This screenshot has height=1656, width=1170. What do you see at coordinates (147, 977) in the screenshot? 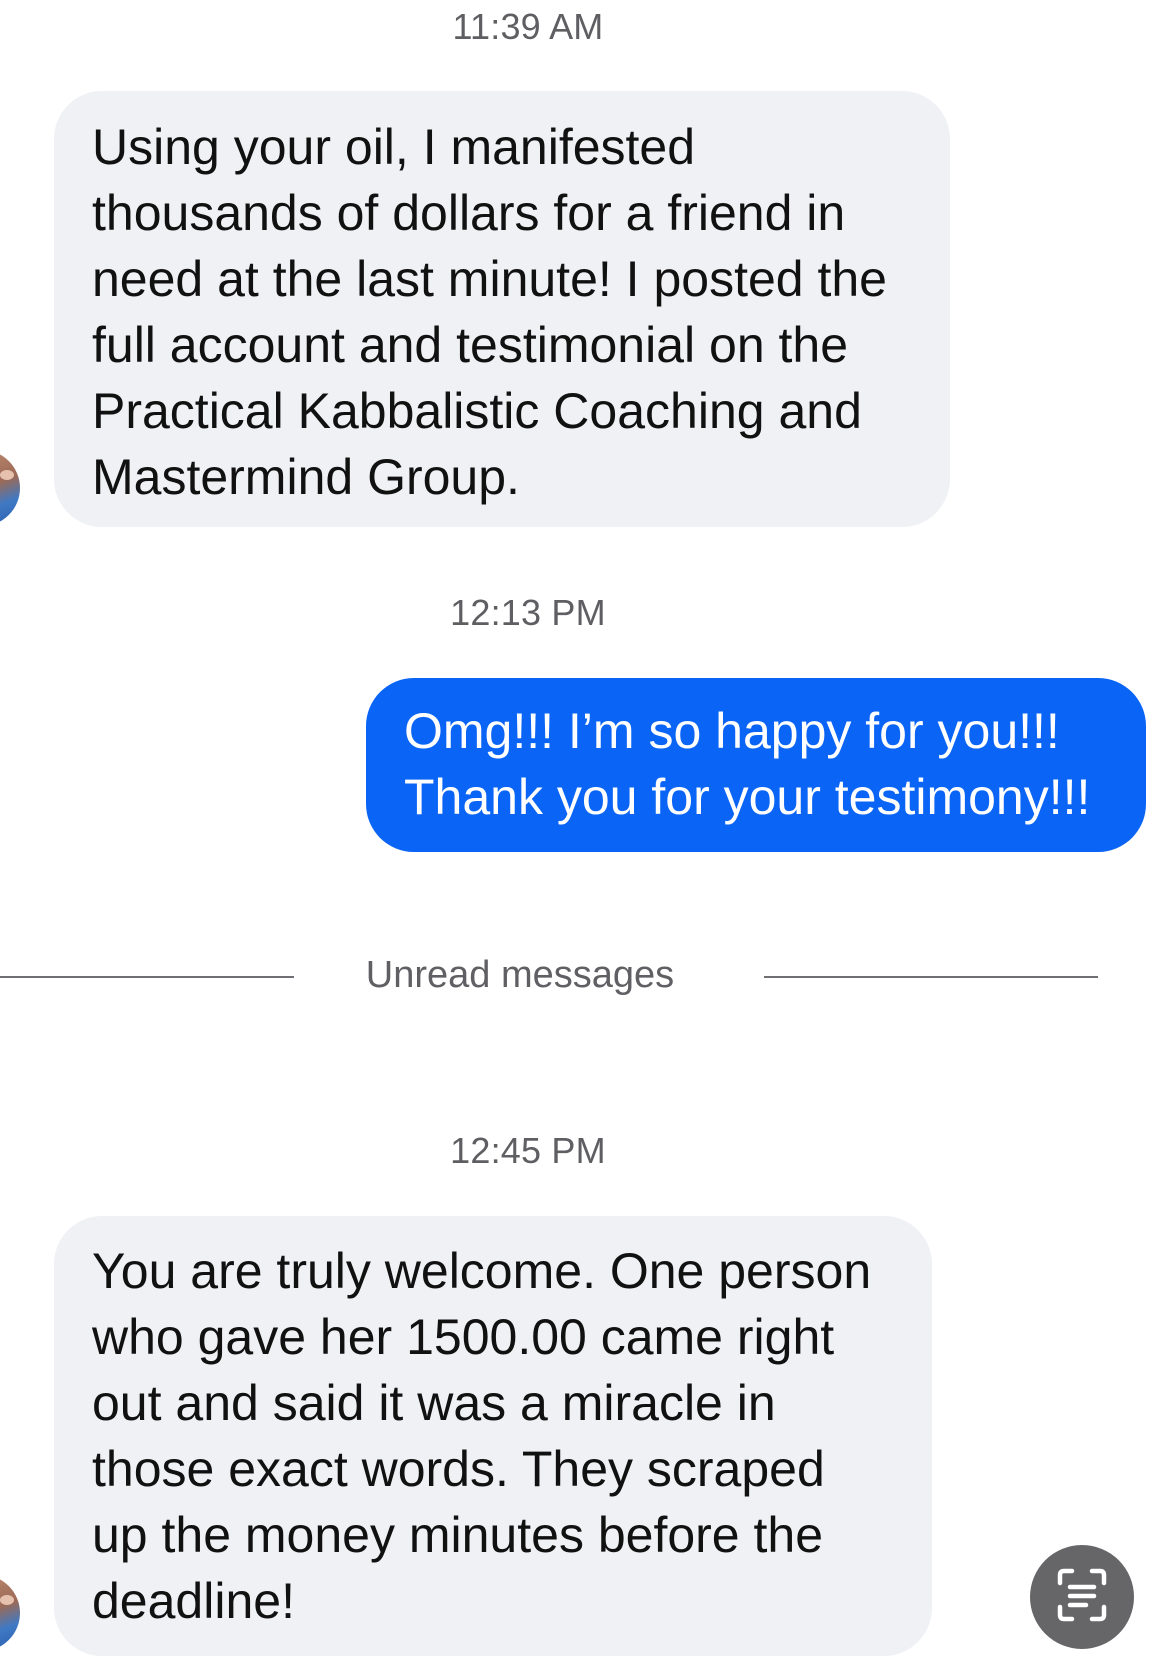
I see `divider-line-left` at bounding box center [147, 977].